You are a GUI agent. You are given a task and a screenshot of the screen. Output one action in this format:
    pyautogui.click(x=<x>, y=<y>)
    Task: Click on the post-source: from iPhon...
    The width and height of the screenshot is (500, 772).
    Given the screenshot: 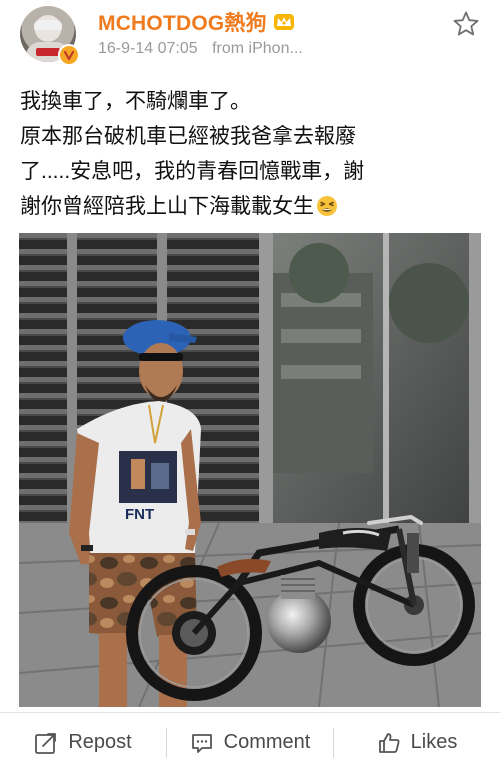 What is the action you would take?
    pyautogui.click(x=257, y=48)
    